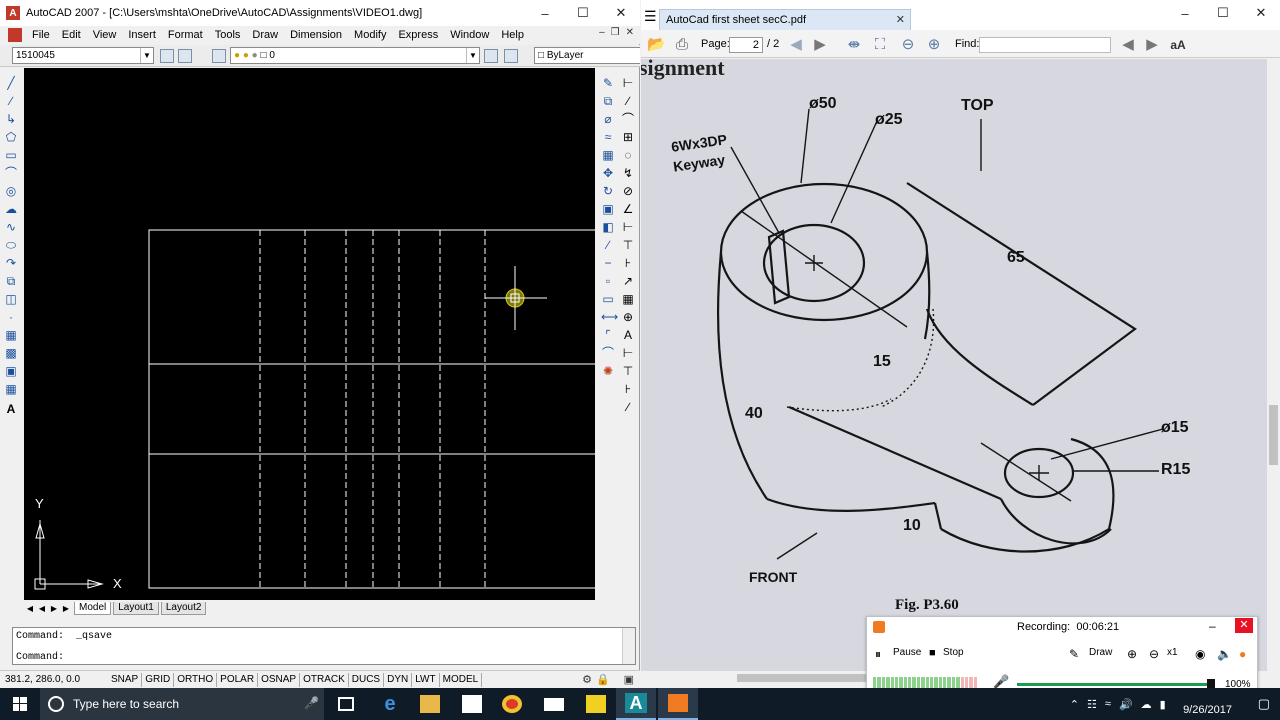 The image size is (1280, 720). I want to click on rectangle-icon: ▭, so click(11, 155).